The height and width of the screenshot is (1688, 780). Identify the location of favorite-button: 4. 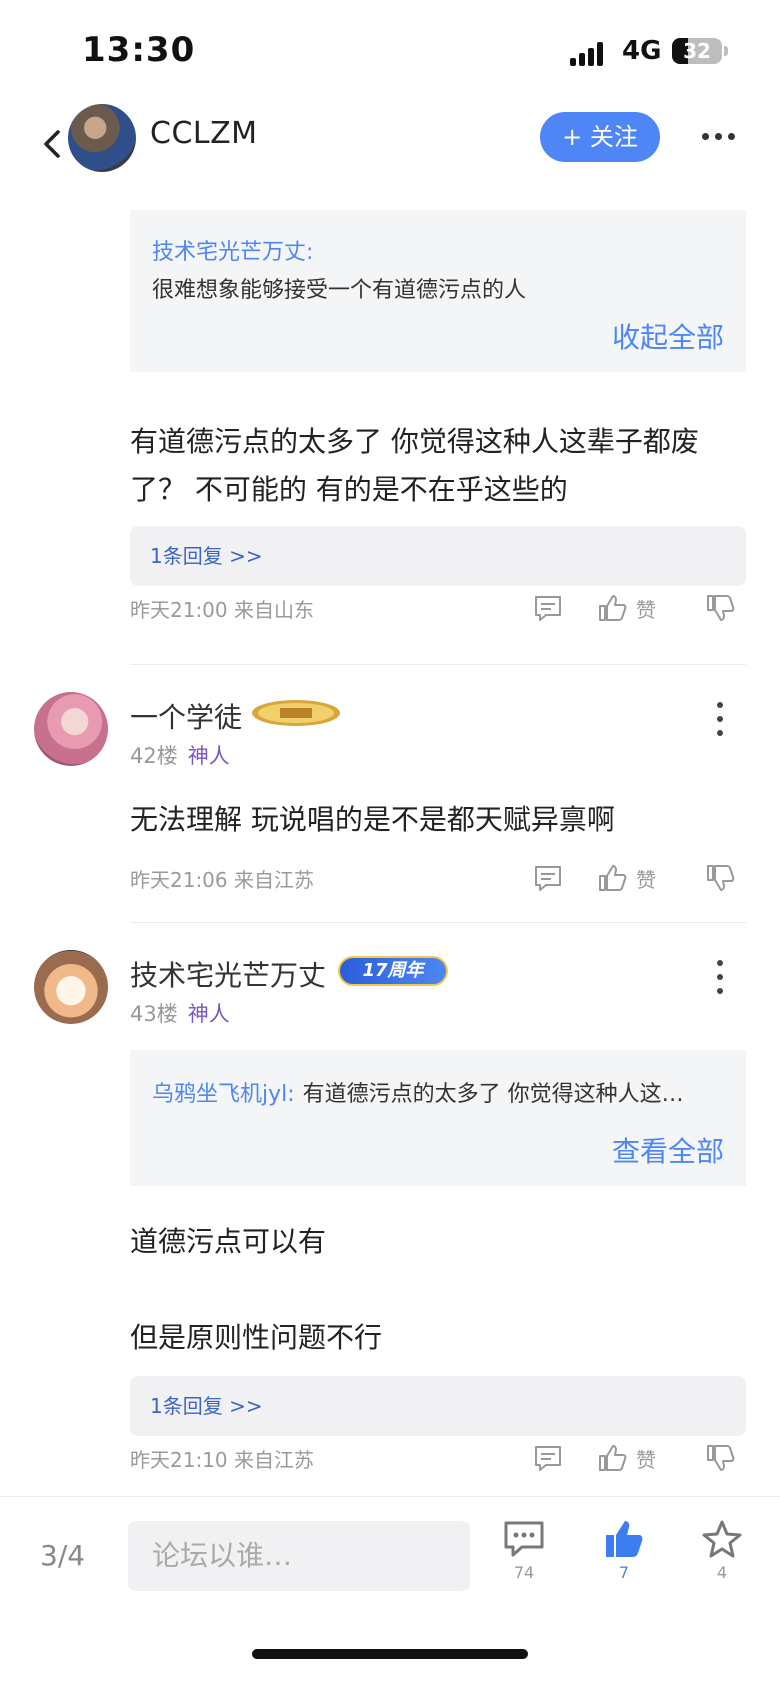
(722, 1550).